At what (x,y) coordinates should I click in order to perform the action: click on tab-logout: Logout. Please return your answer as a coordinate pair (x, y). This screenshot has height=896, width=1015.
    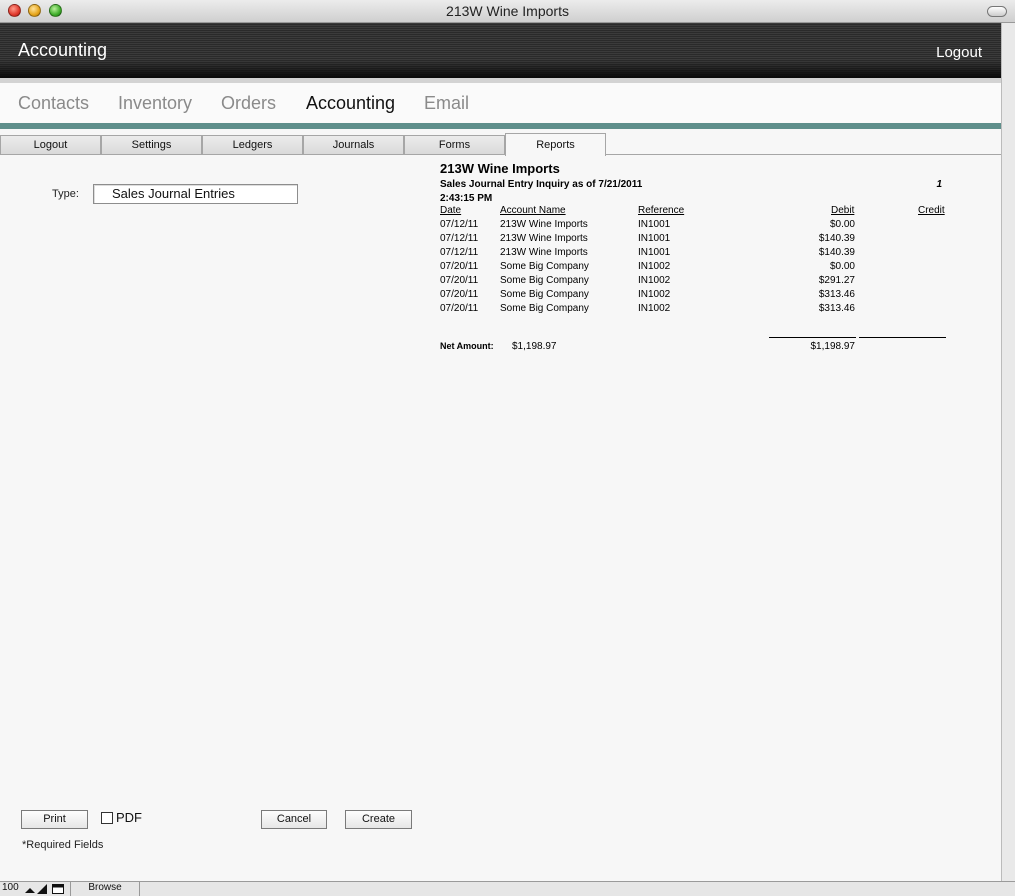
    Looking at the image, I should click on (50, 144).